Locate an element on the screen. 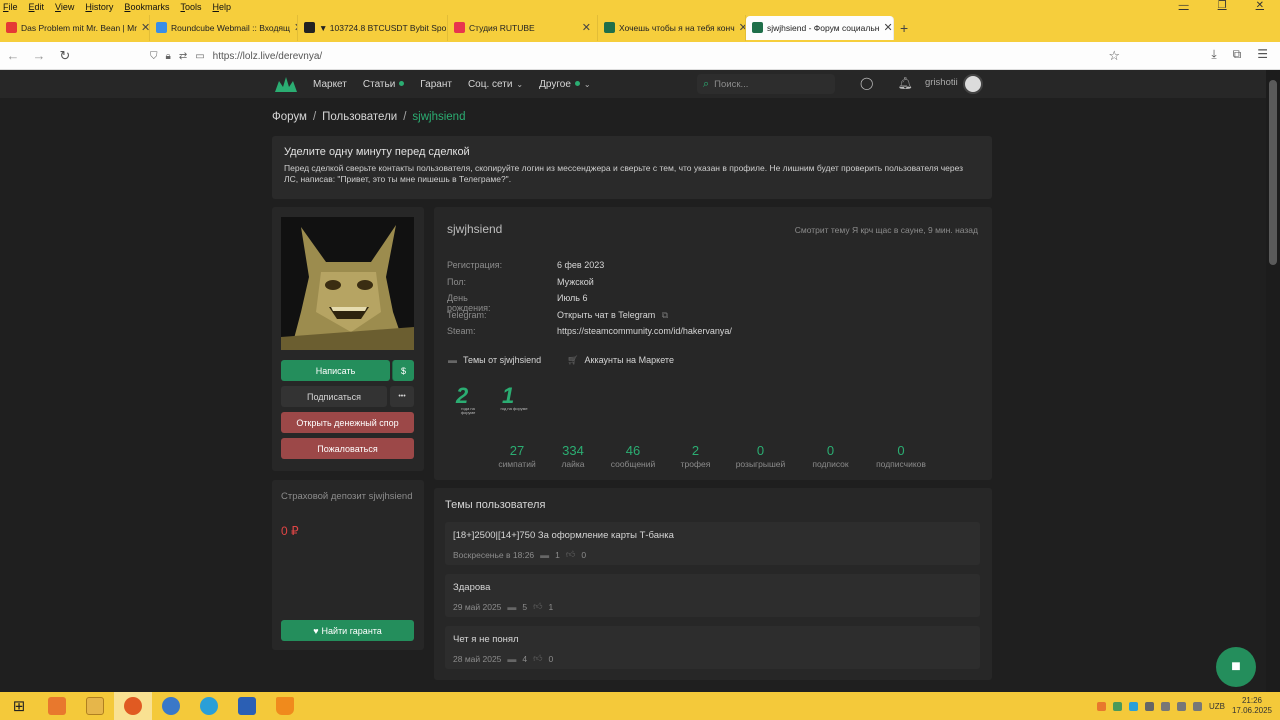  lock-icon: 🔒︎ is located at coordinates (168, 56).